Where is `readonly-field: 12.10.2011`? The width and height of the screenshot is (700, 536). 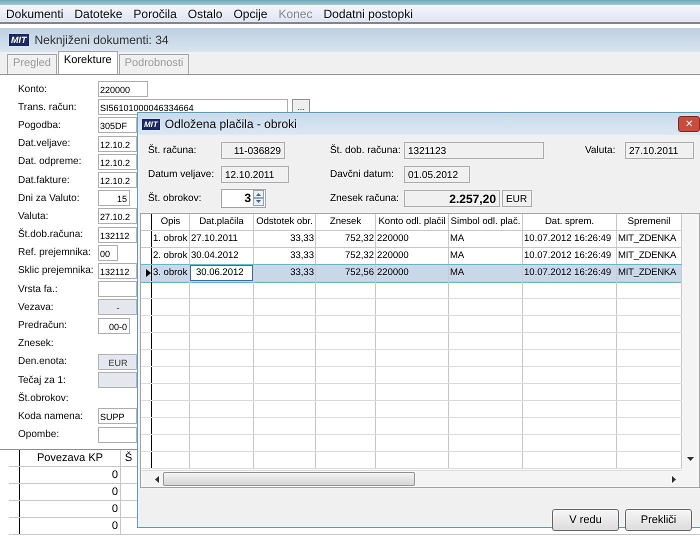
readonly-field: 12.10.2011 is located at coordinates (255, 174).